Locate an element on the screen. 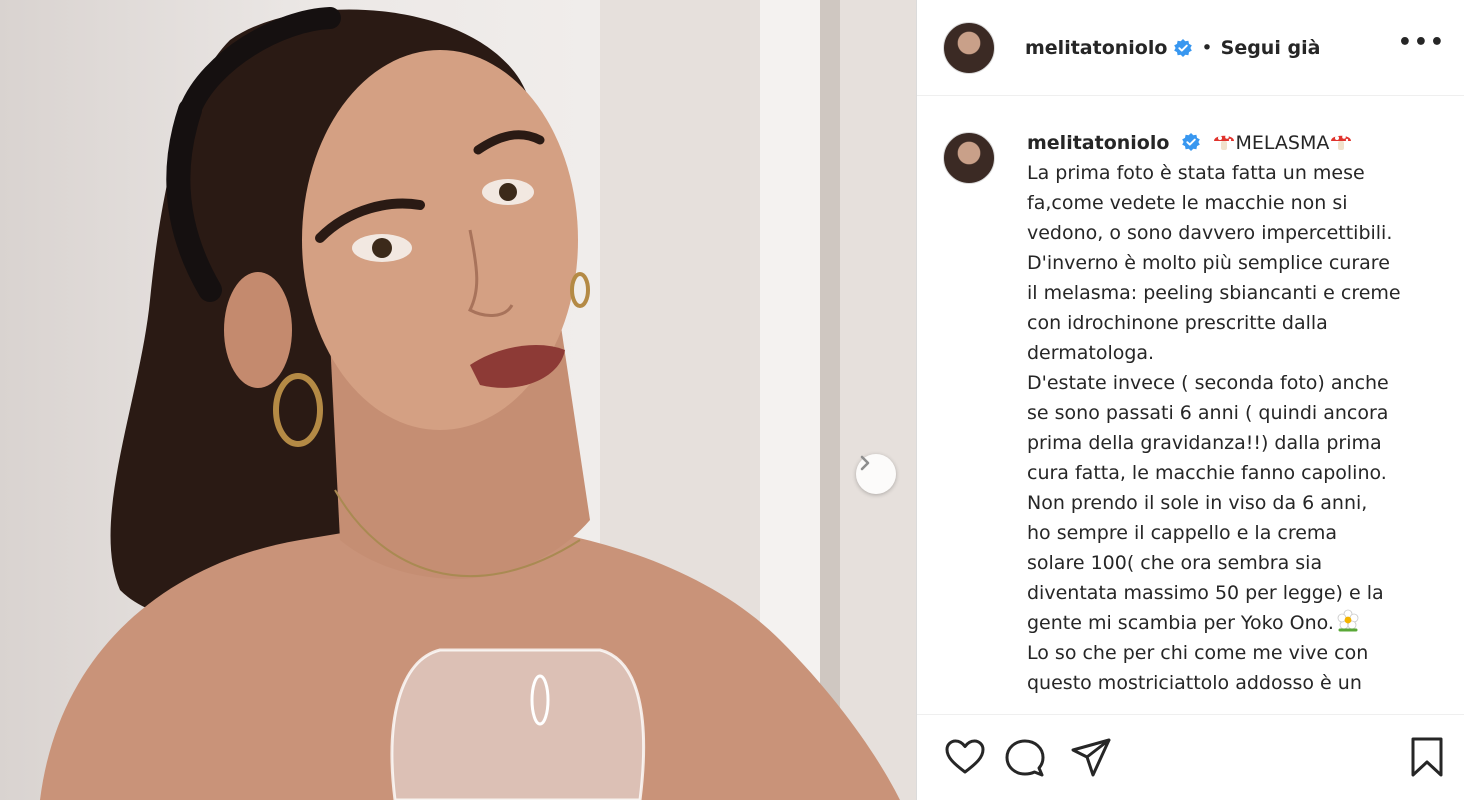  caption-line: gente mi scambia per Yoko Ono. is located at coordinates (1180, 623).